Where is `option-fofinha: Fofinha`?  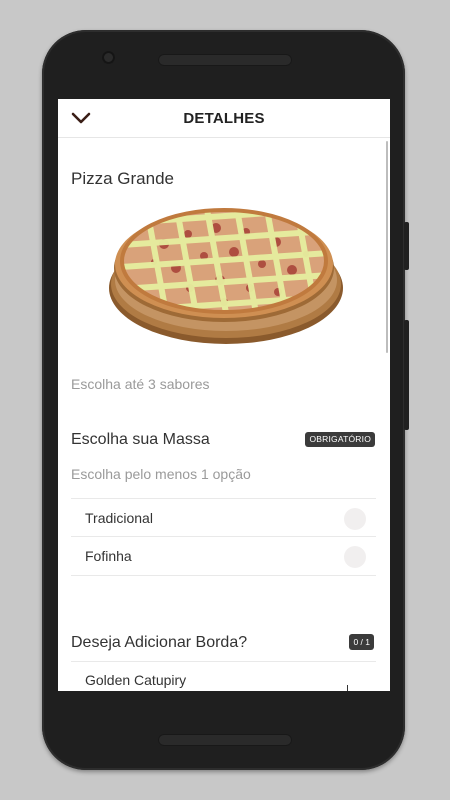 option-fofinha: Fofinha is located at coordinates (223, 556).